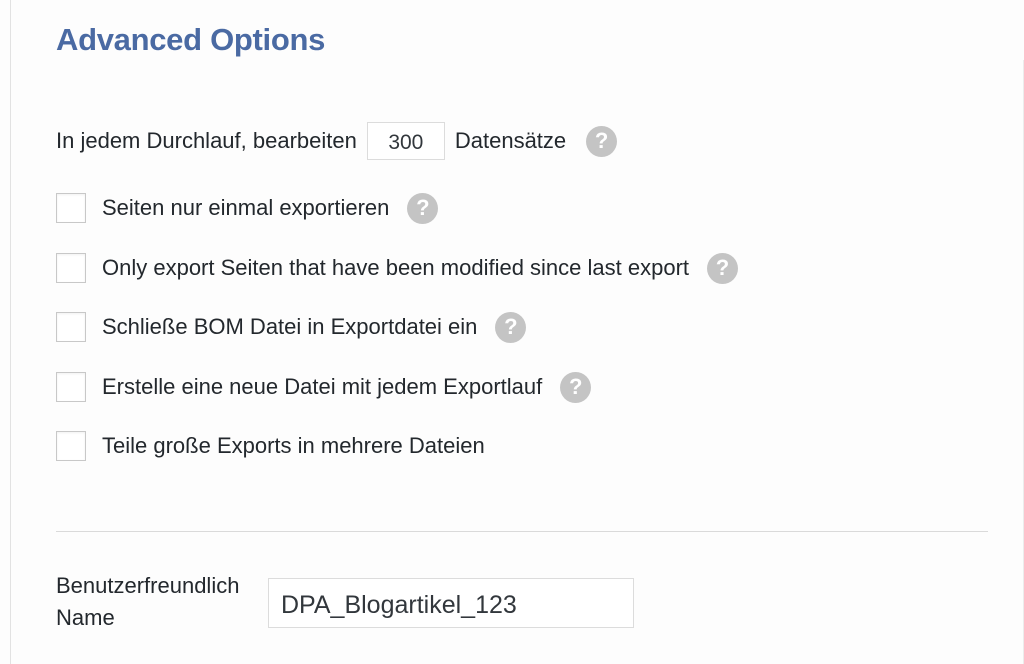 This screenshot has width=1024, height=664. I want to click on left-border, so click(10, 332).